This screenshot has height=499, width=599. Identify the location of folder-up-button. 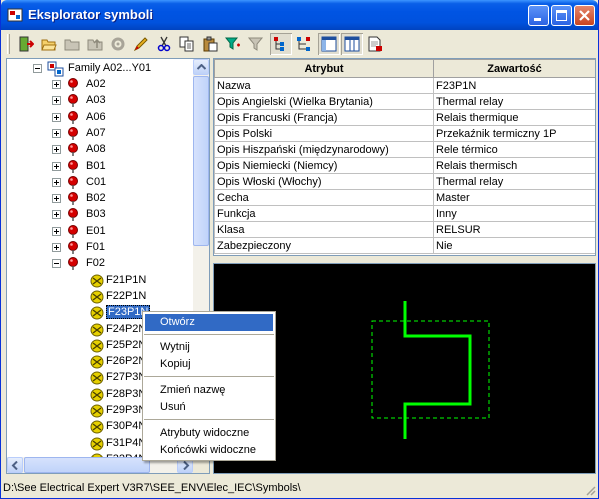
(95, 44).